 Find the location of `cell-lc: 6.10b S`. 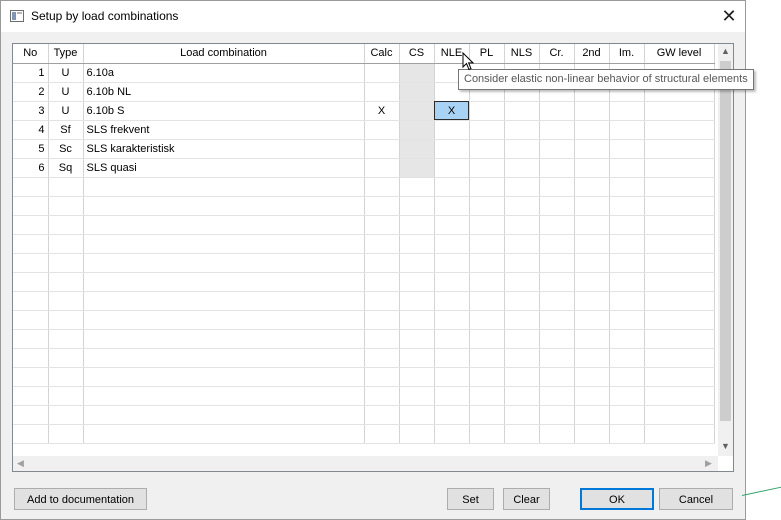

cell-lc: 6.10b S is located at coordinates (224, 111).